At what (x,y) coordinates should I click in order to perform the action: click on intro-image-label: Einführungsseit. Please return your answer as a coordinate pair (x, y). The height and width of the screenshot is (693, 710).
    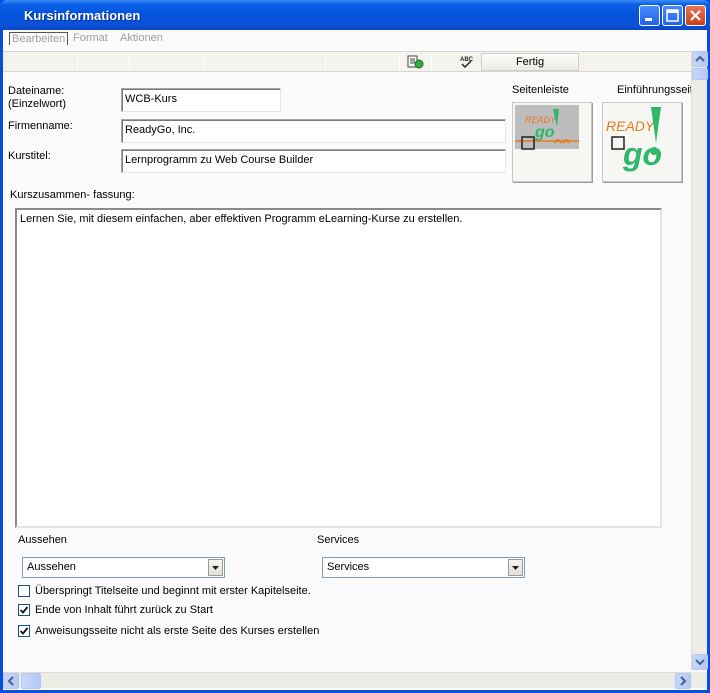
    Looking at the image, I should click on (655, 90).